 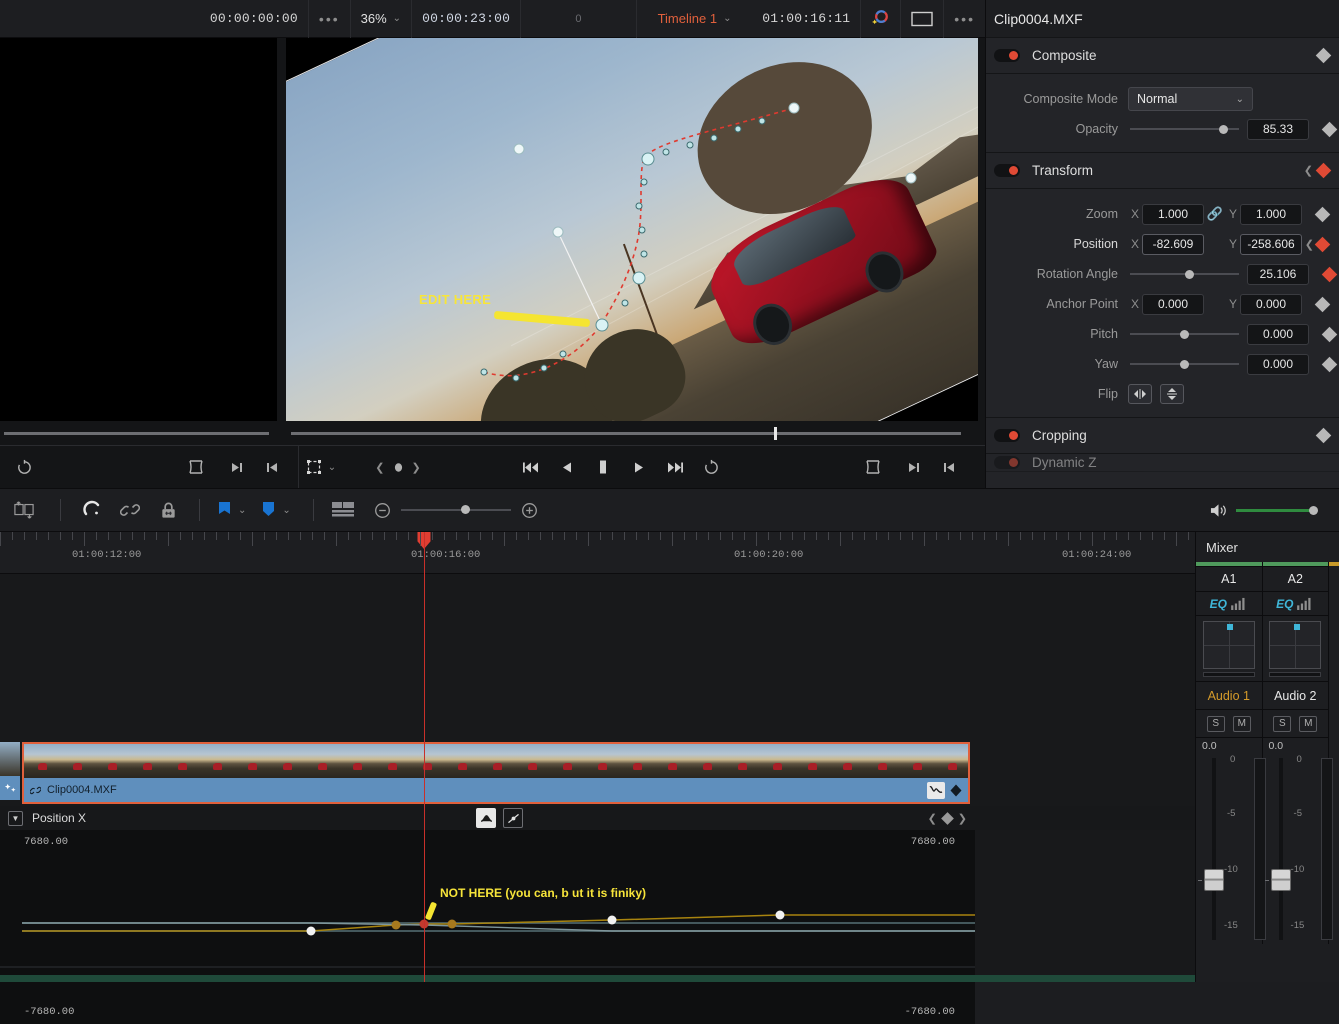 I want to click on dynamic-zoom-enable-toggle, so click(x=1007, y=462).